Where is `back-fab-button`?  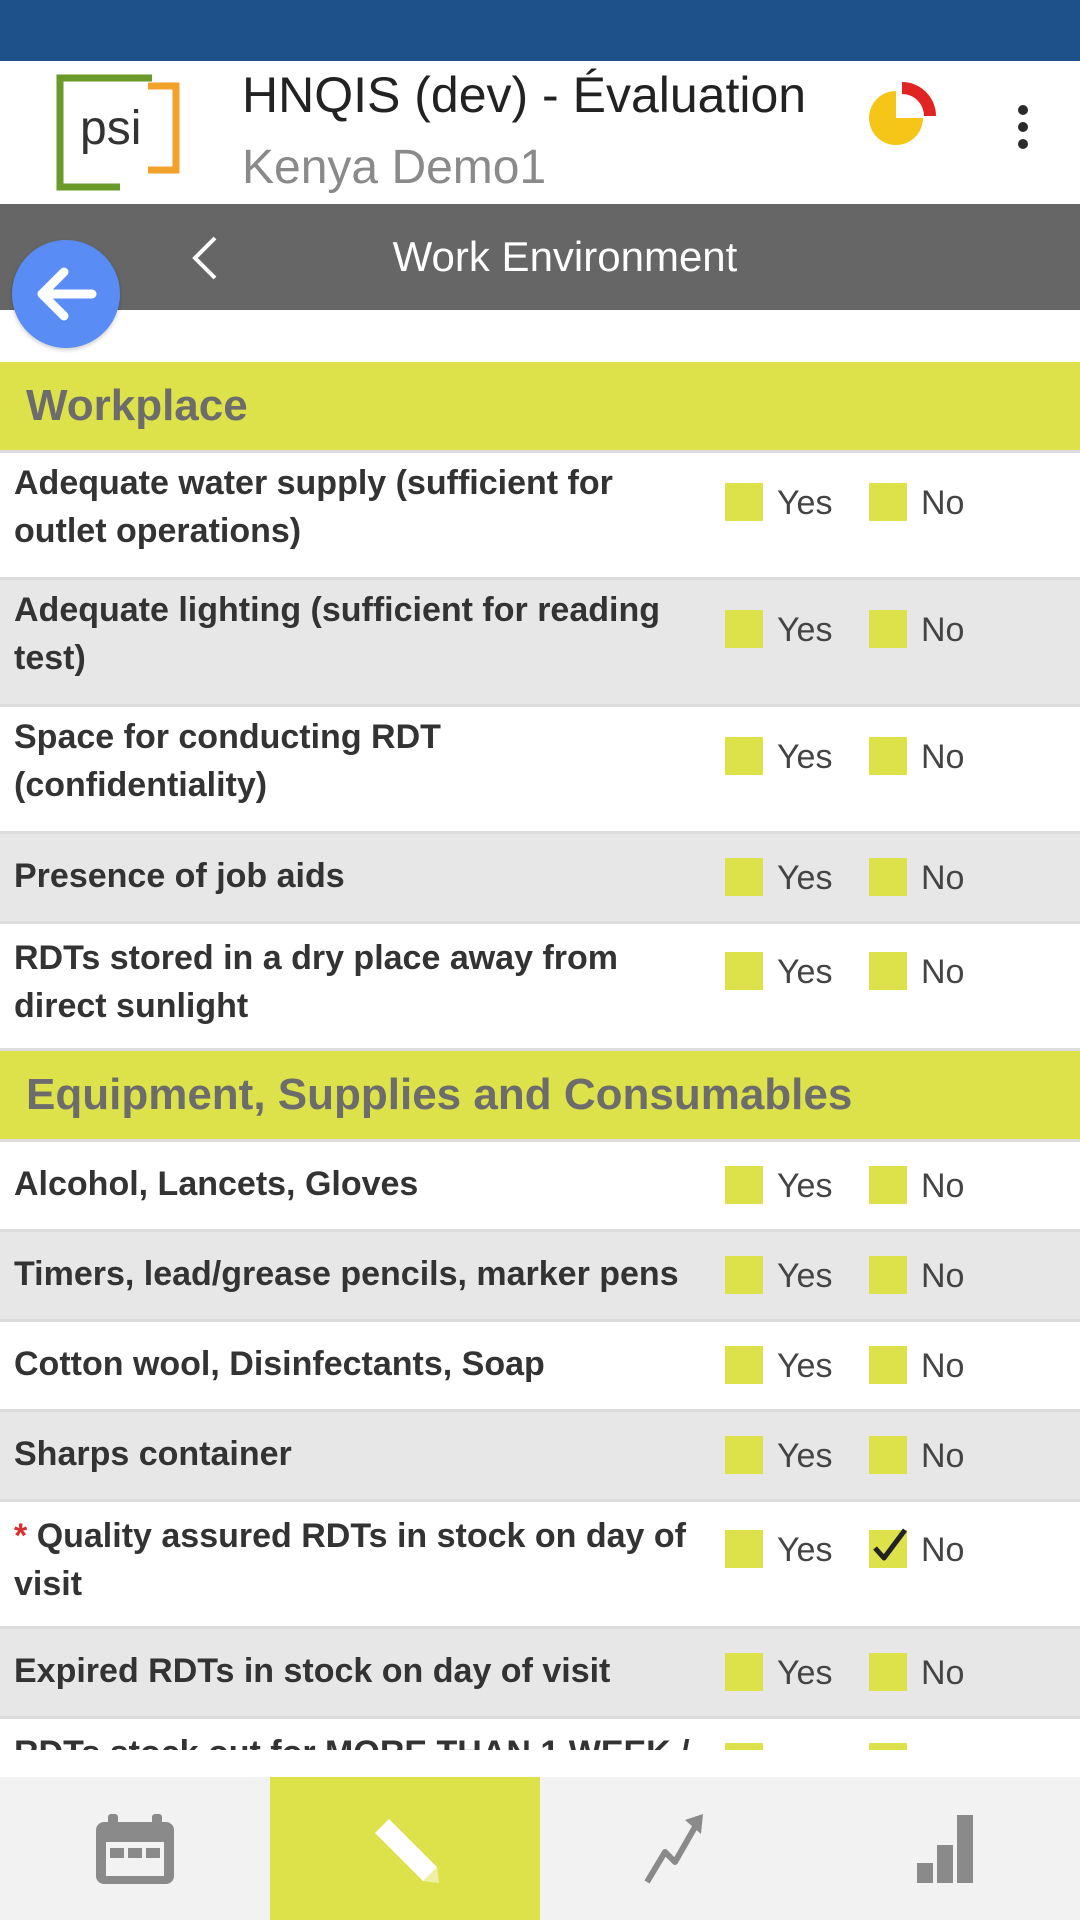 back-fab-button is located at coordinates (66, 294).